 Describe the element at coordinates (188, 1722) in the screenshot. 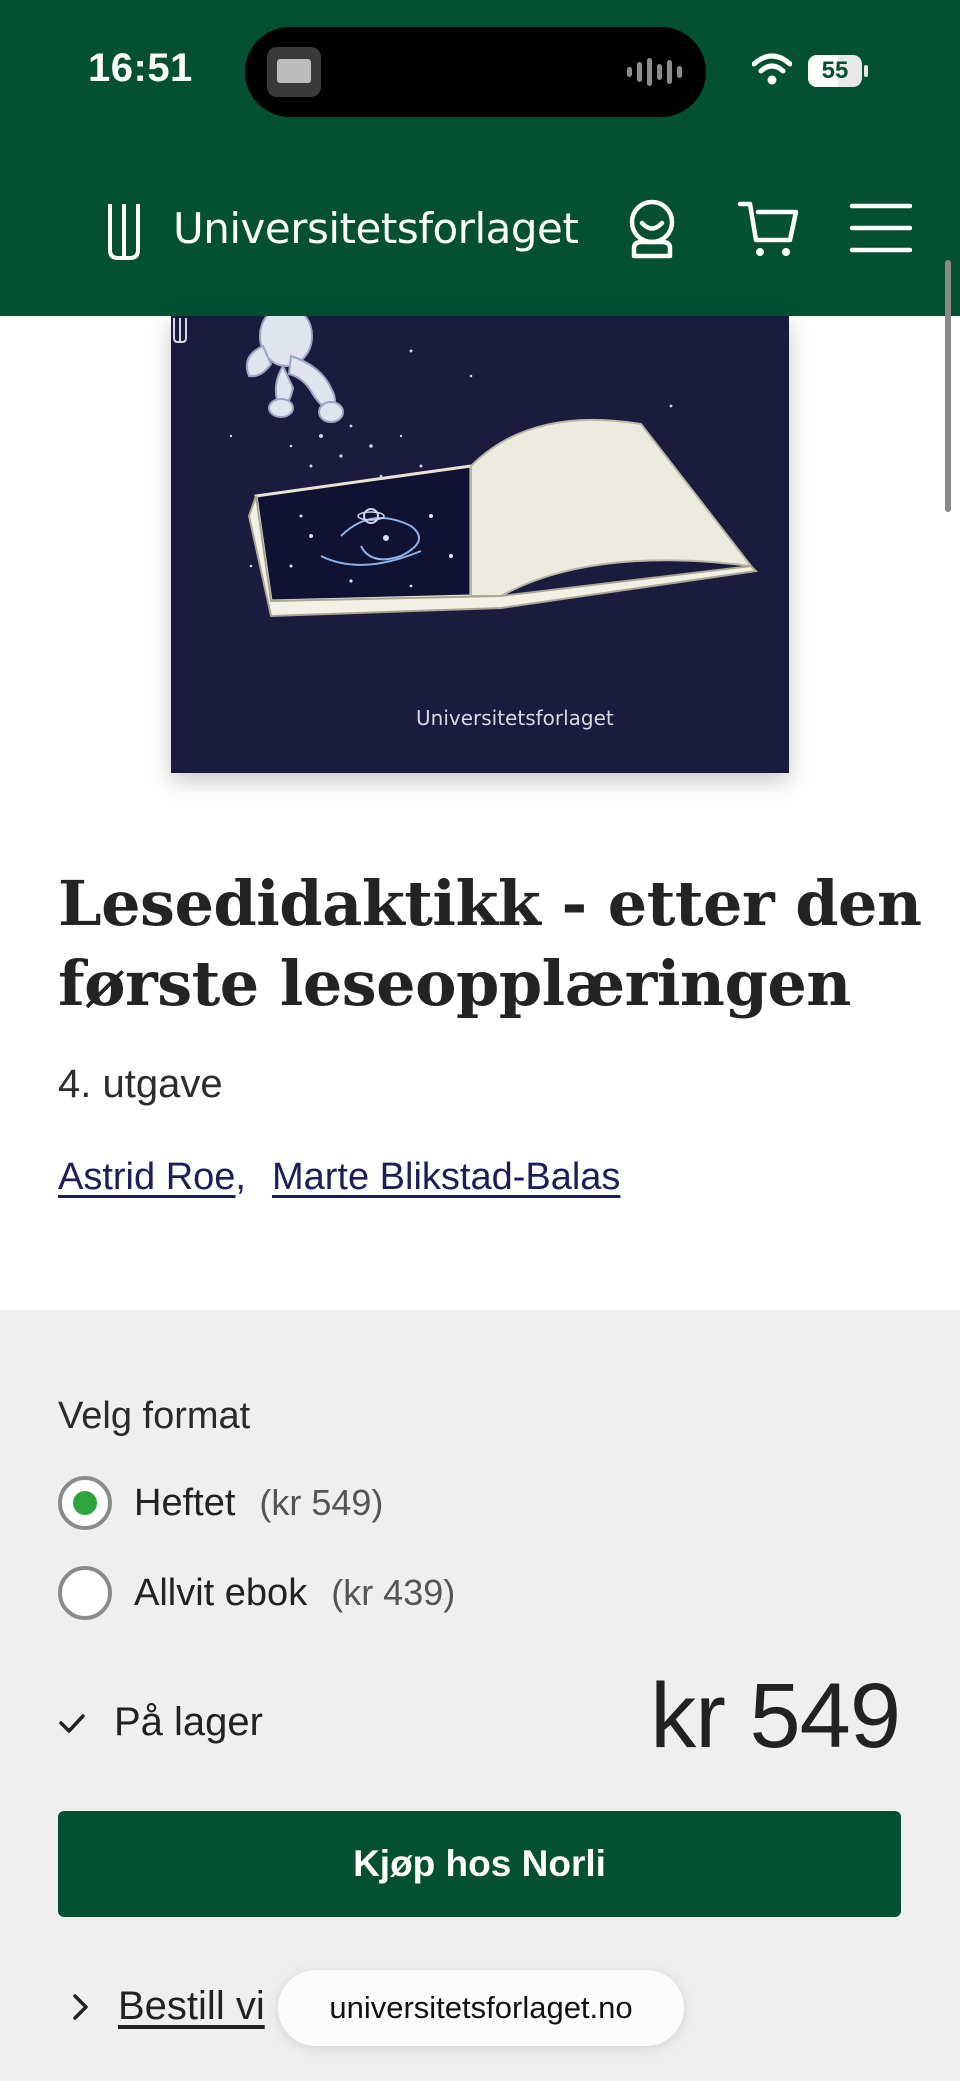

I see `stock-text: På lager` at that location.